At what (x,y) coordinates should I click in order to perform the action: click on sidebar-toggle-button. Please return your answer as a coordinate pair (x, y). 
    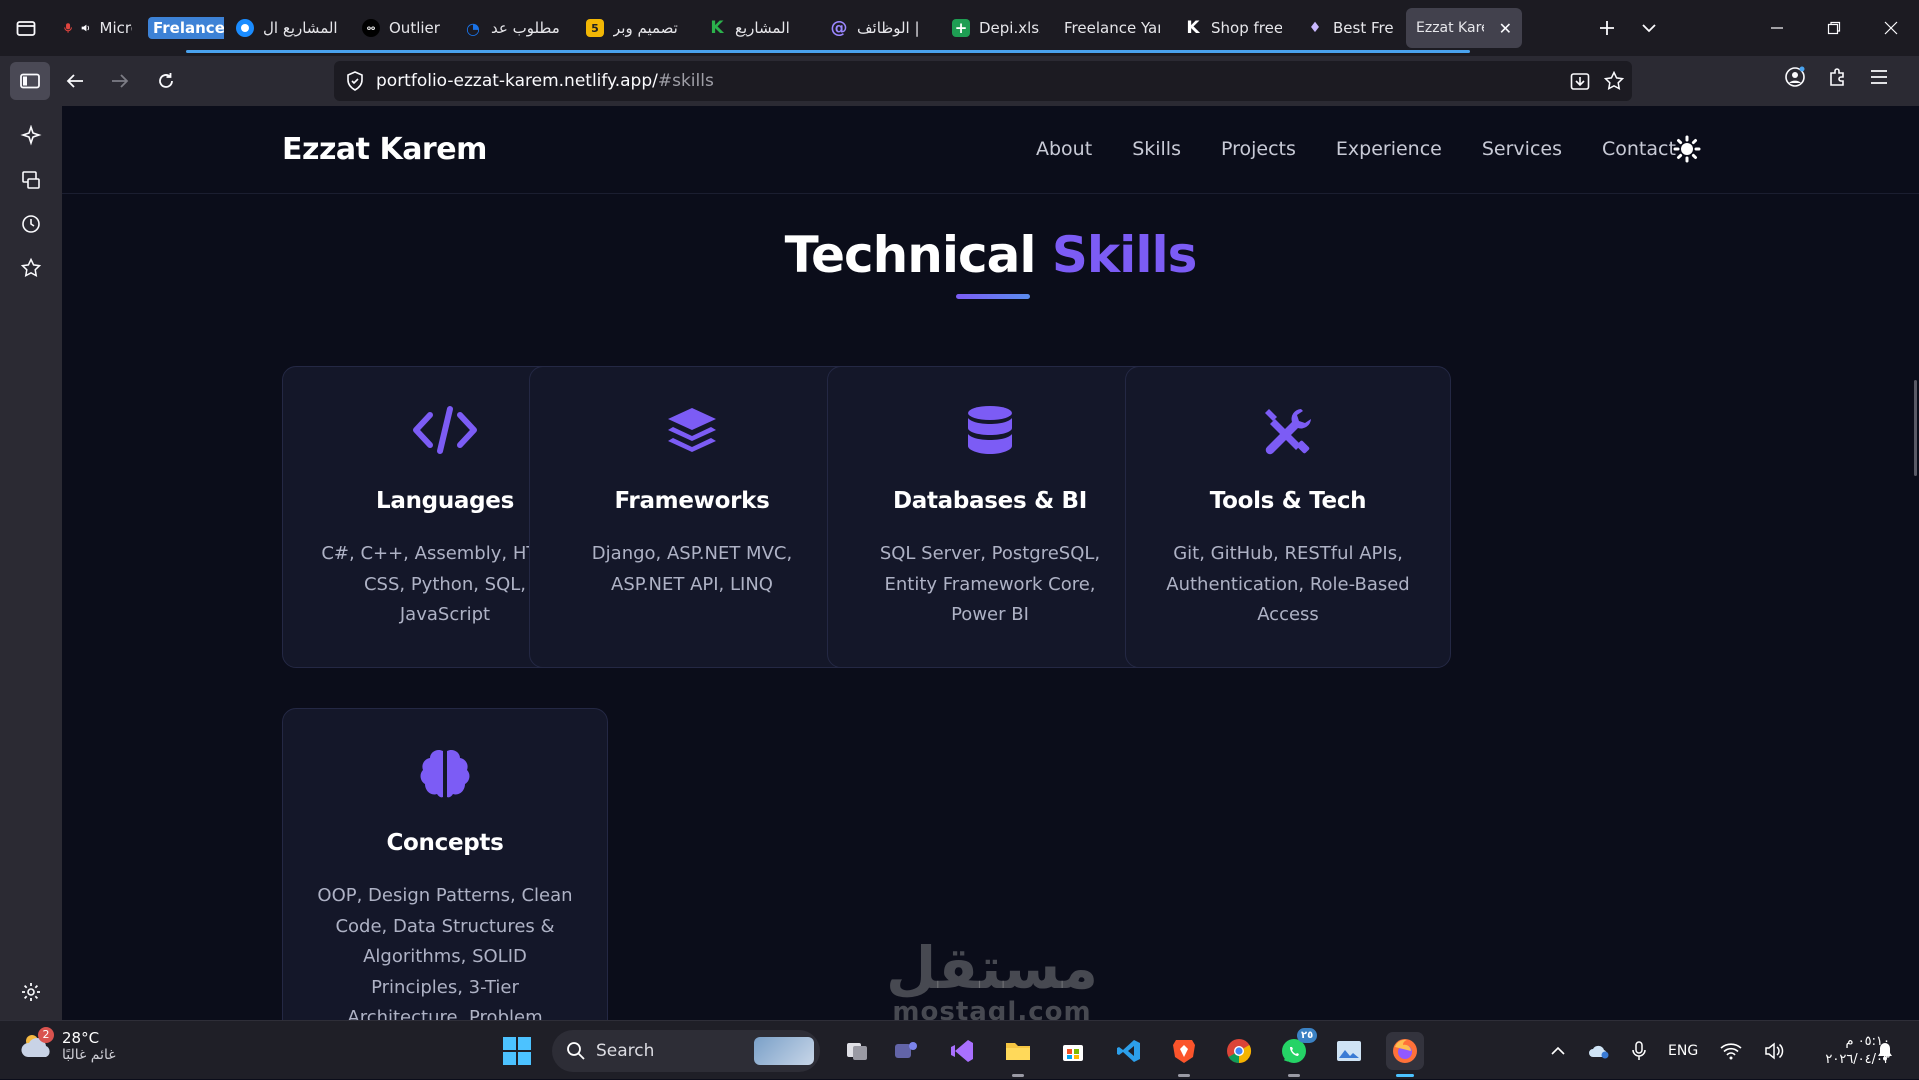
    Looking at the image, I should click on (30, 81).